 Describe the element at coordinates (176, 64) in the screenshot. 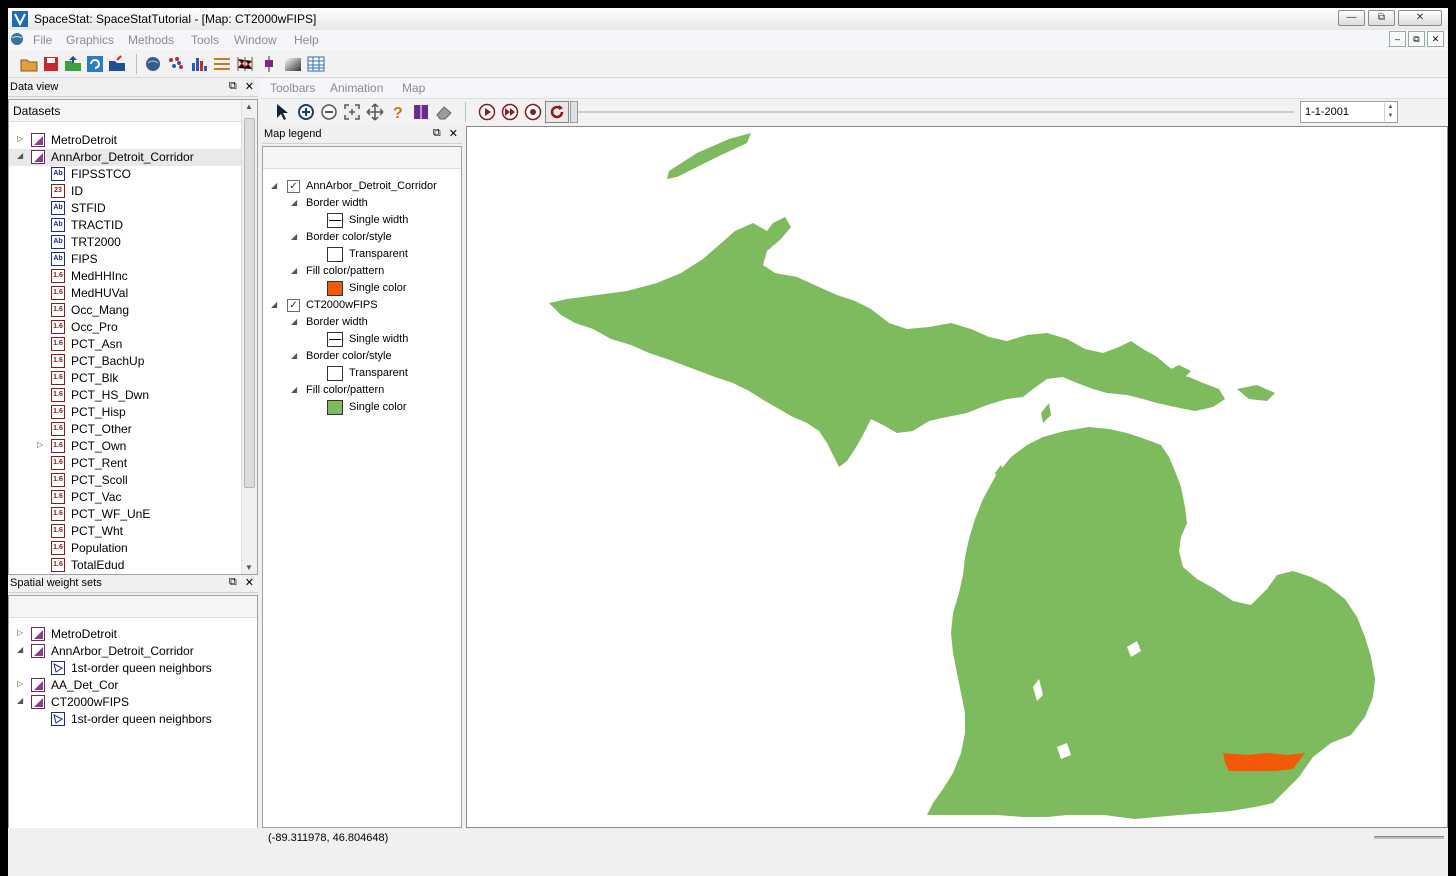

I see `scatter-icon` at that location.